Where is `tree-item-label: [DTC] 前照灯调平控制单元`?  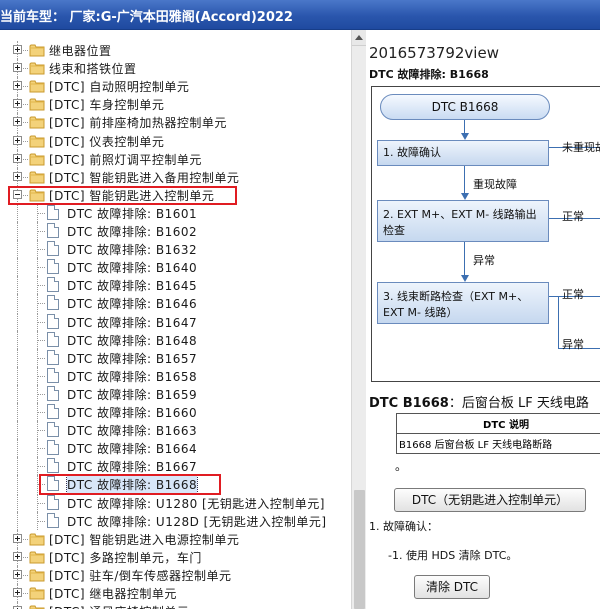
tree-item-label: [DTC] 前照灯调平控制单元 is located at coordinates (125, 159).